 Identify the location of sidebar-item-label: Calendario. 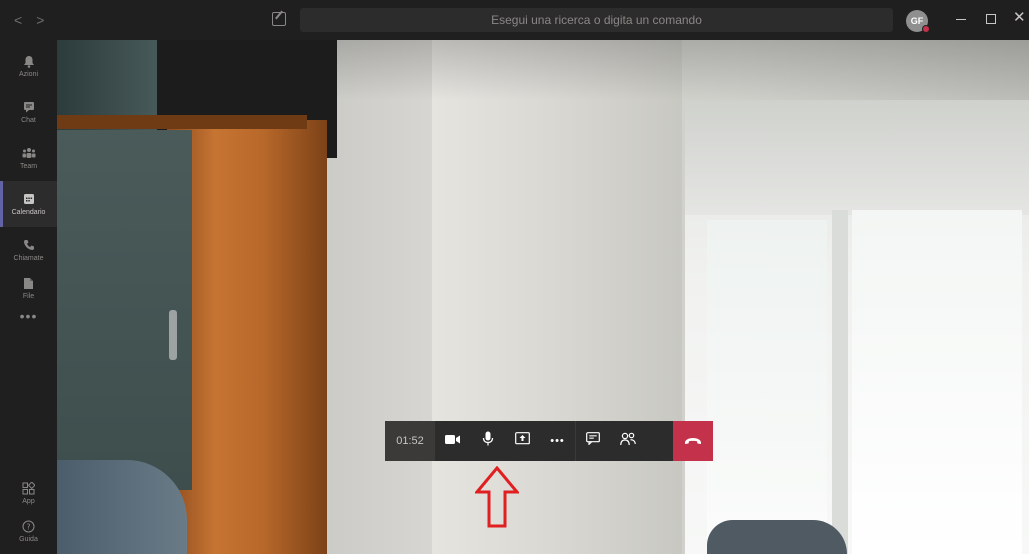
(28, 212).